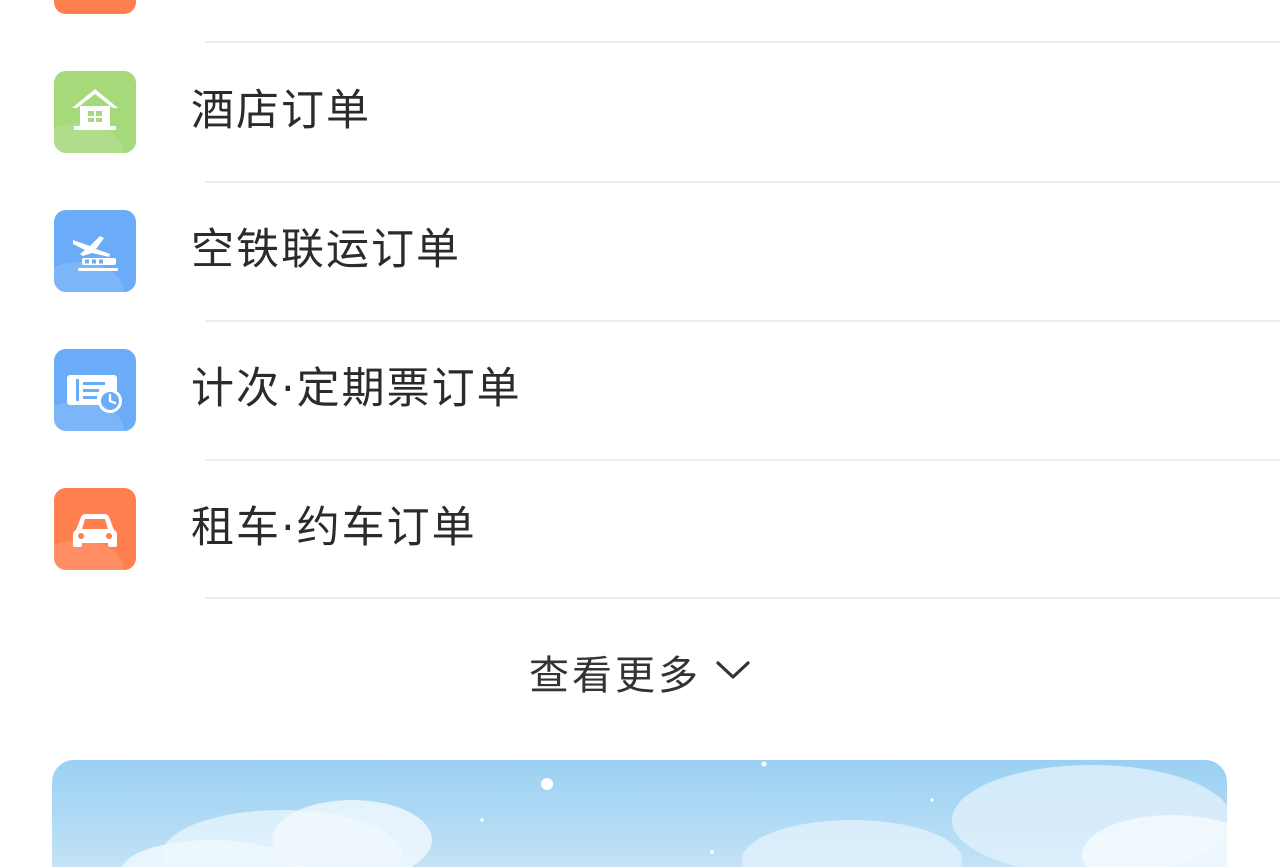 Image resolution: width=1280 pixels, height=867 pixels. What do you see at coordinates (742, 598) in the screenshot?
I see `list-divider` at bounding box center [742, 598].